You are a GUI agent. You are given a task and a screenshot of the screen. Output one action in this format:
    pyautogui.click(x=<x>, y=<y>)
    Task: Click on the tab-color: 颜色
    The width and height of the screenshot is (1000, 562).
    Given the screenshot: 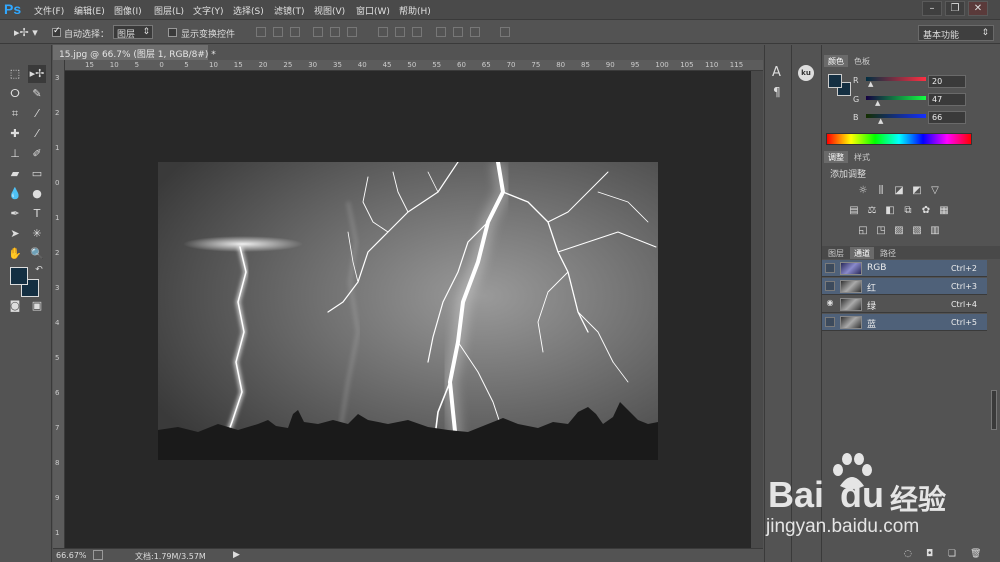 What is the action you would take?
    pyautogui.click(x=836, y=61)
    